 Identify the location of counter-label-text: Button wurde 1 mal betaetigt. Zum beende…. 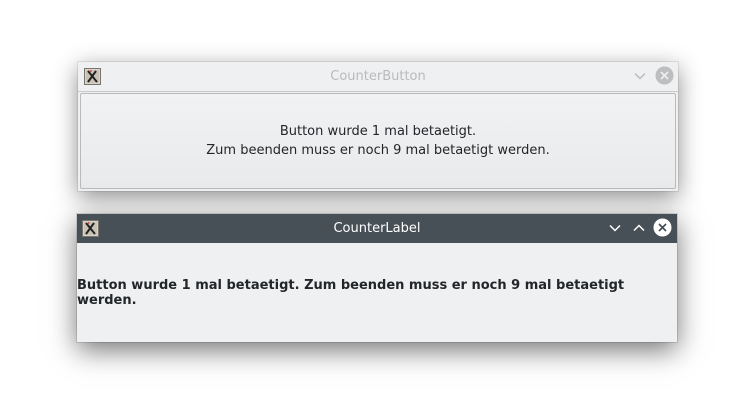
(351, 292).